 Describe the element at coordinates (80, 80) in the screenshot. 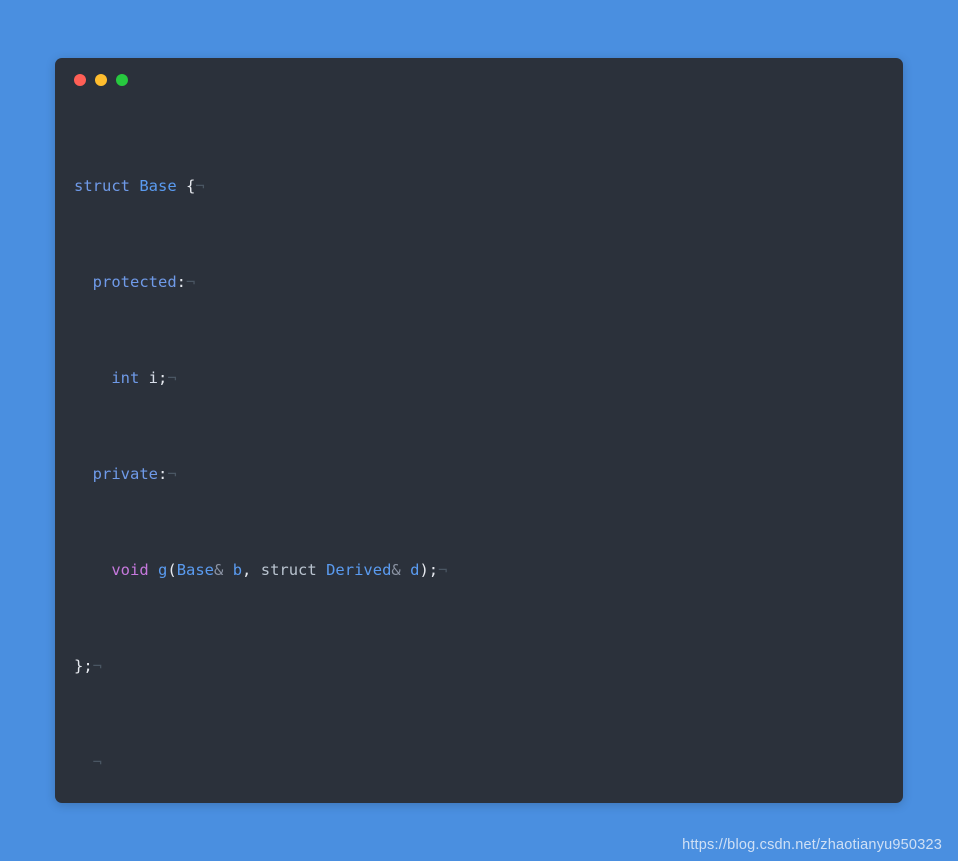

I see `close-button` at that location.